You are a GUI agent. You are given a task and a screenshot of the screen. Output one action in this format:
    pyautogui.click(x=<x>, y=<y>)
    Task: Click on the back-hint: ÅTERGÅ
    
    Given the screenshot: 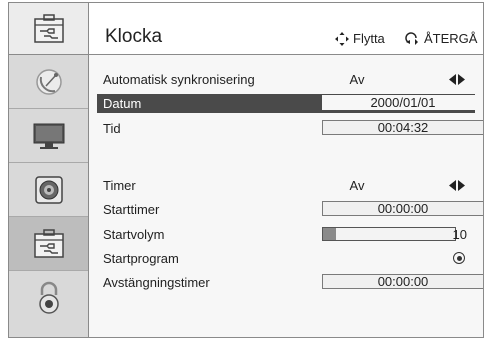 What is the action you would take?
    pyautogui.click(x=440, y=38)
    